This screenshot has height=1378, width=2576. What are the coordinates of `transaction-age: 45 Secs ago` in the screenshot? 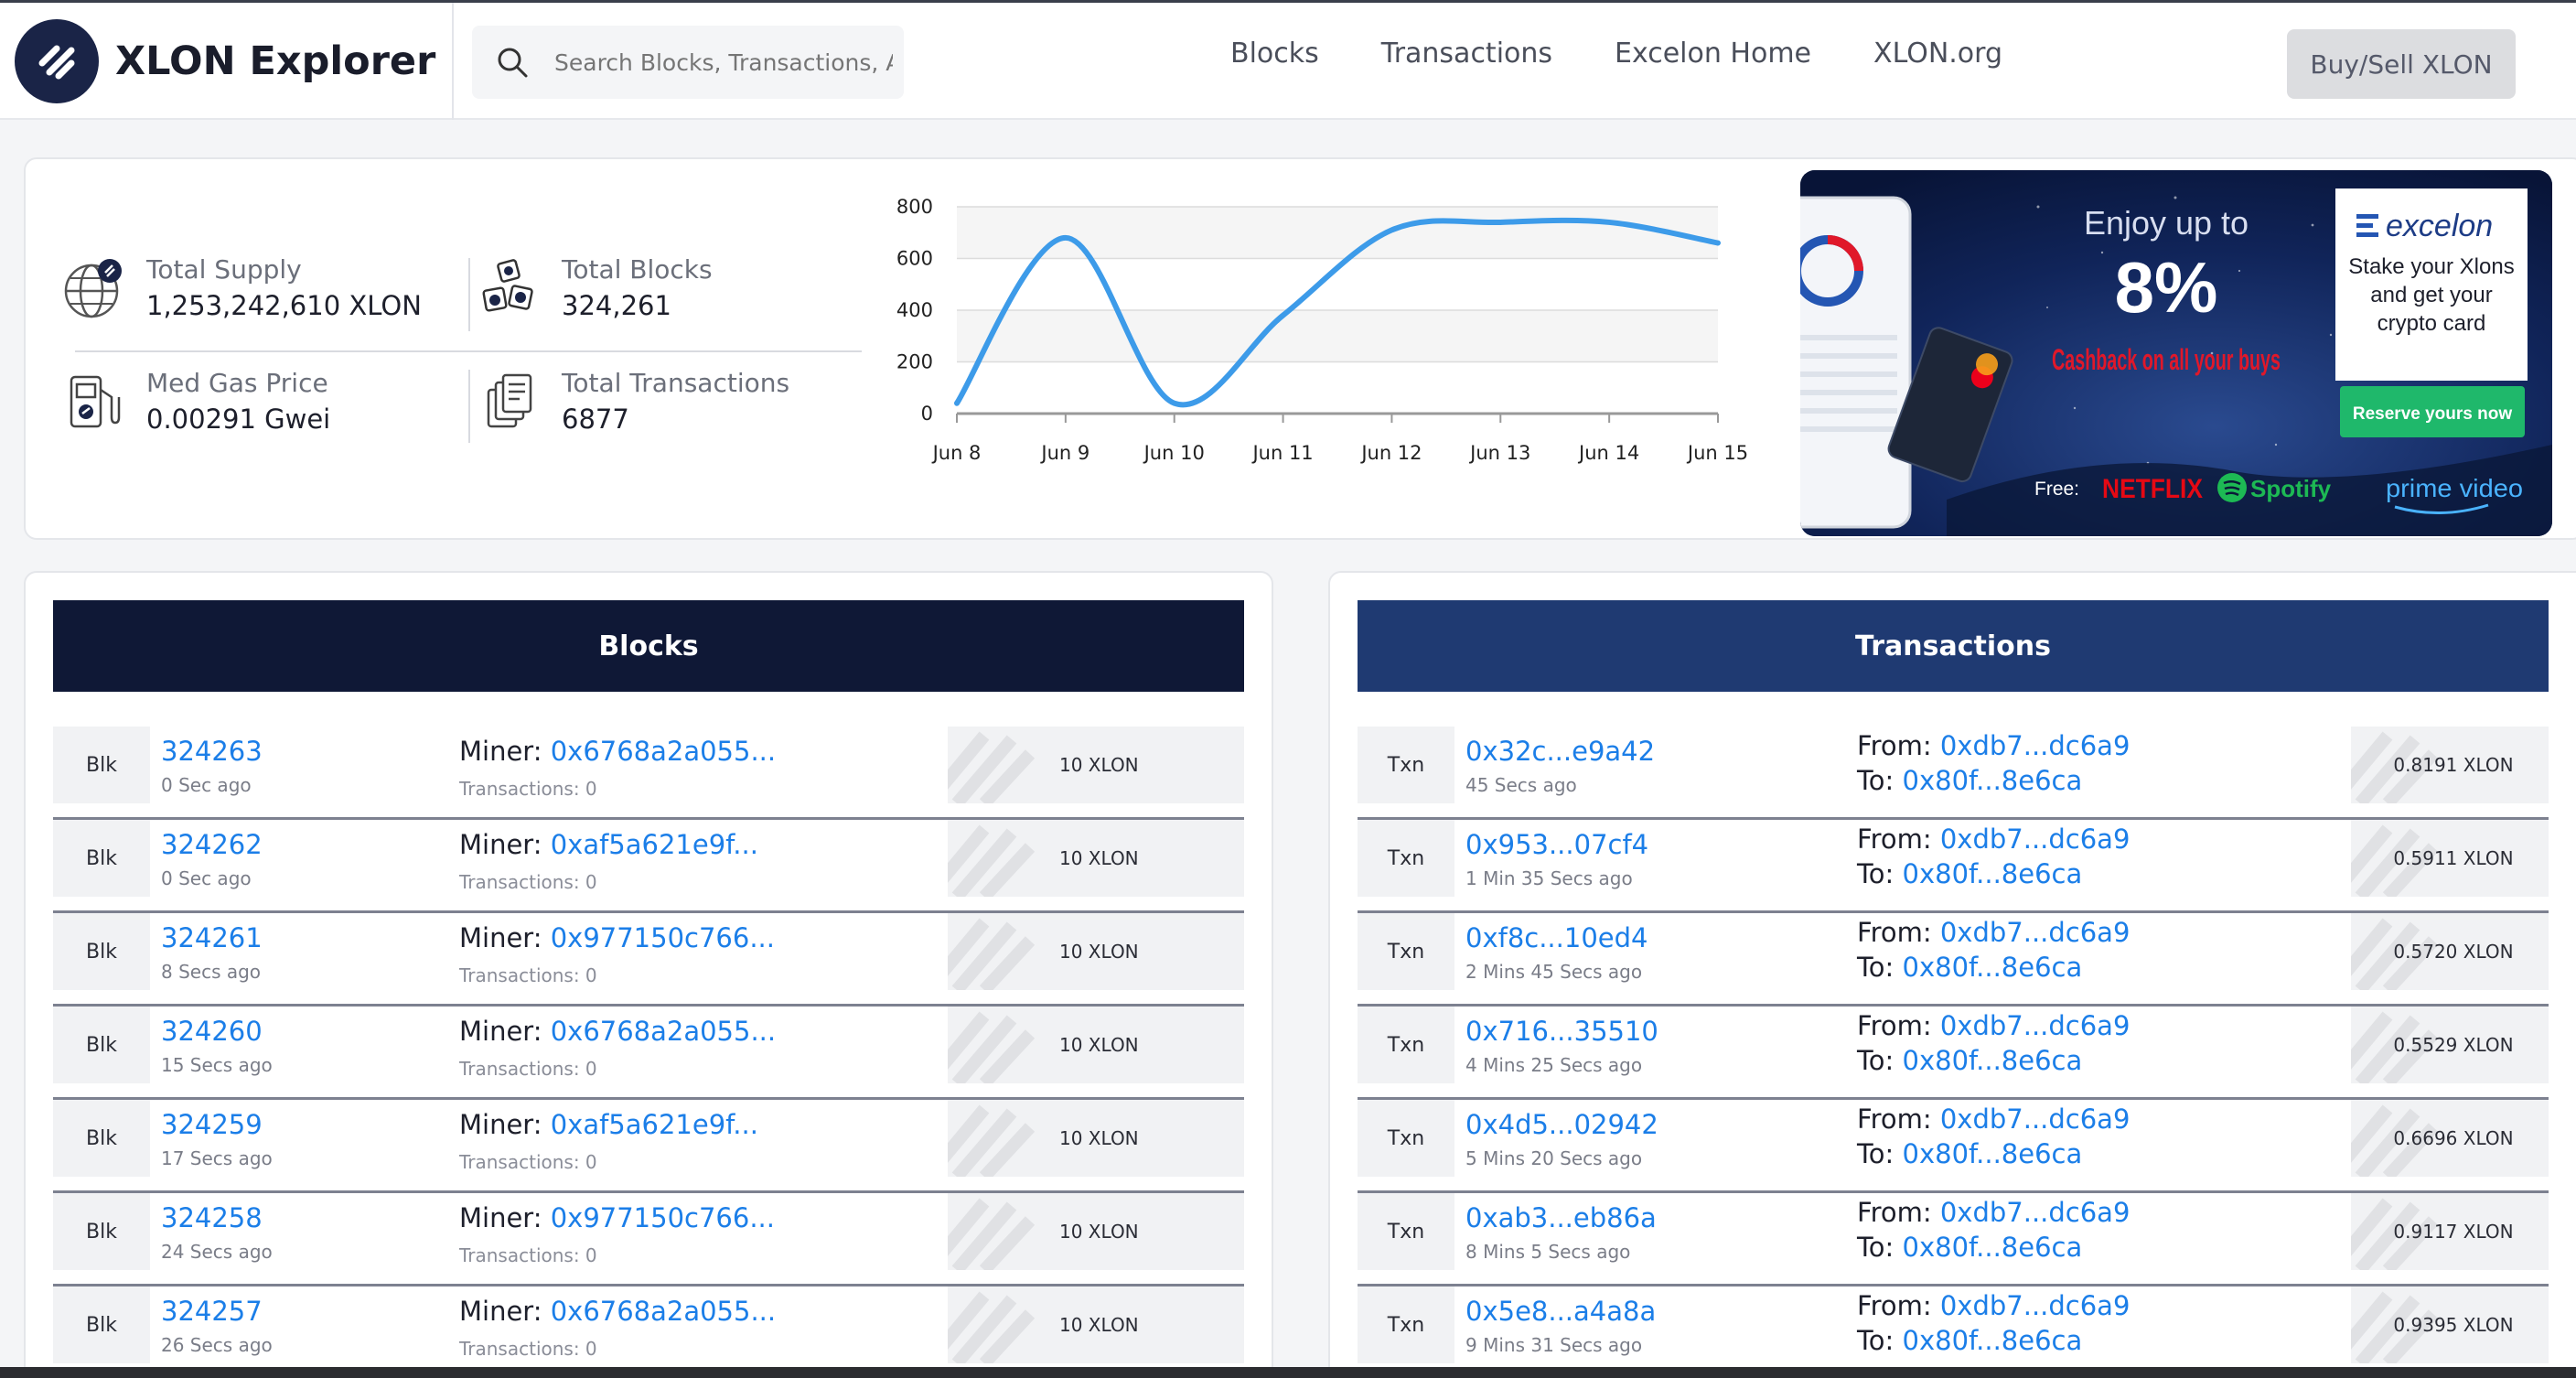 It's located at (1521, 785).